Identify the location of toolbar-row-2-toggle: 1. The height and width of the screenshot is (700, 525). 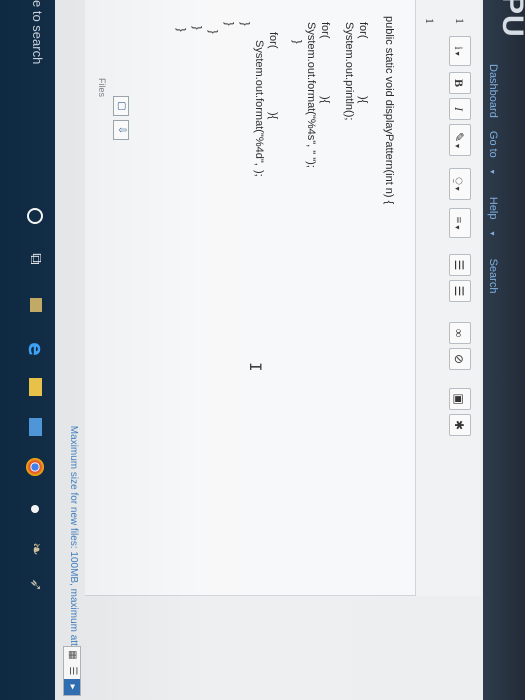
(430, 21).